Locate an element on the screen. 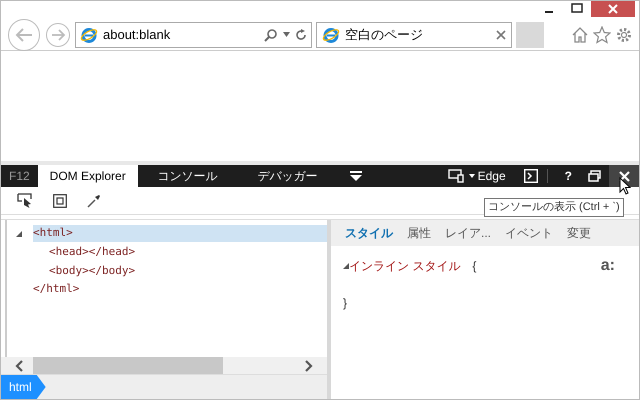  style-tab: 属性 is located at coordinates (419, 233).